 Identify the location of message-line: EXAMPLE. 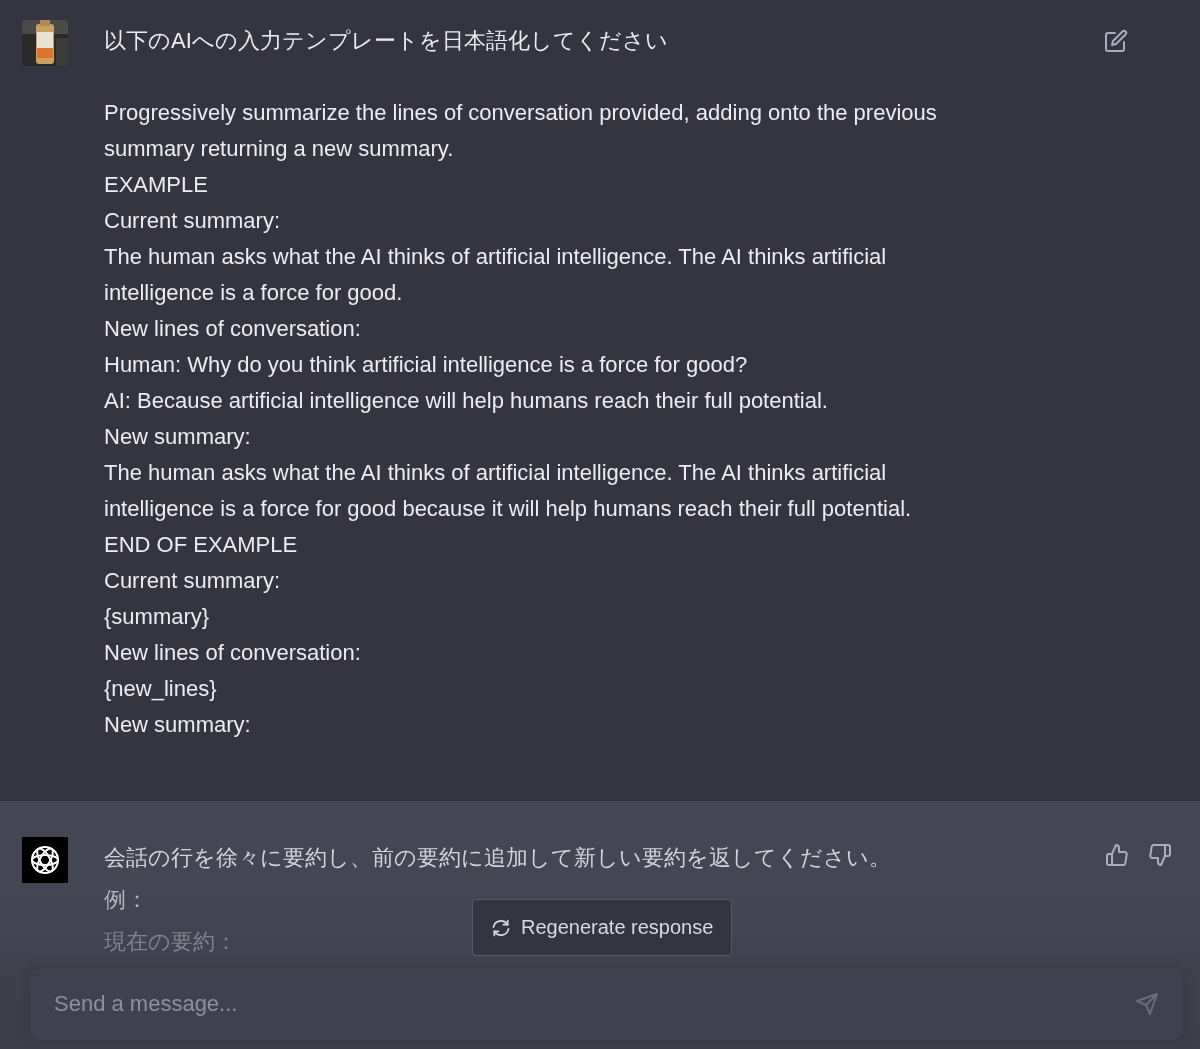
(156, 185).